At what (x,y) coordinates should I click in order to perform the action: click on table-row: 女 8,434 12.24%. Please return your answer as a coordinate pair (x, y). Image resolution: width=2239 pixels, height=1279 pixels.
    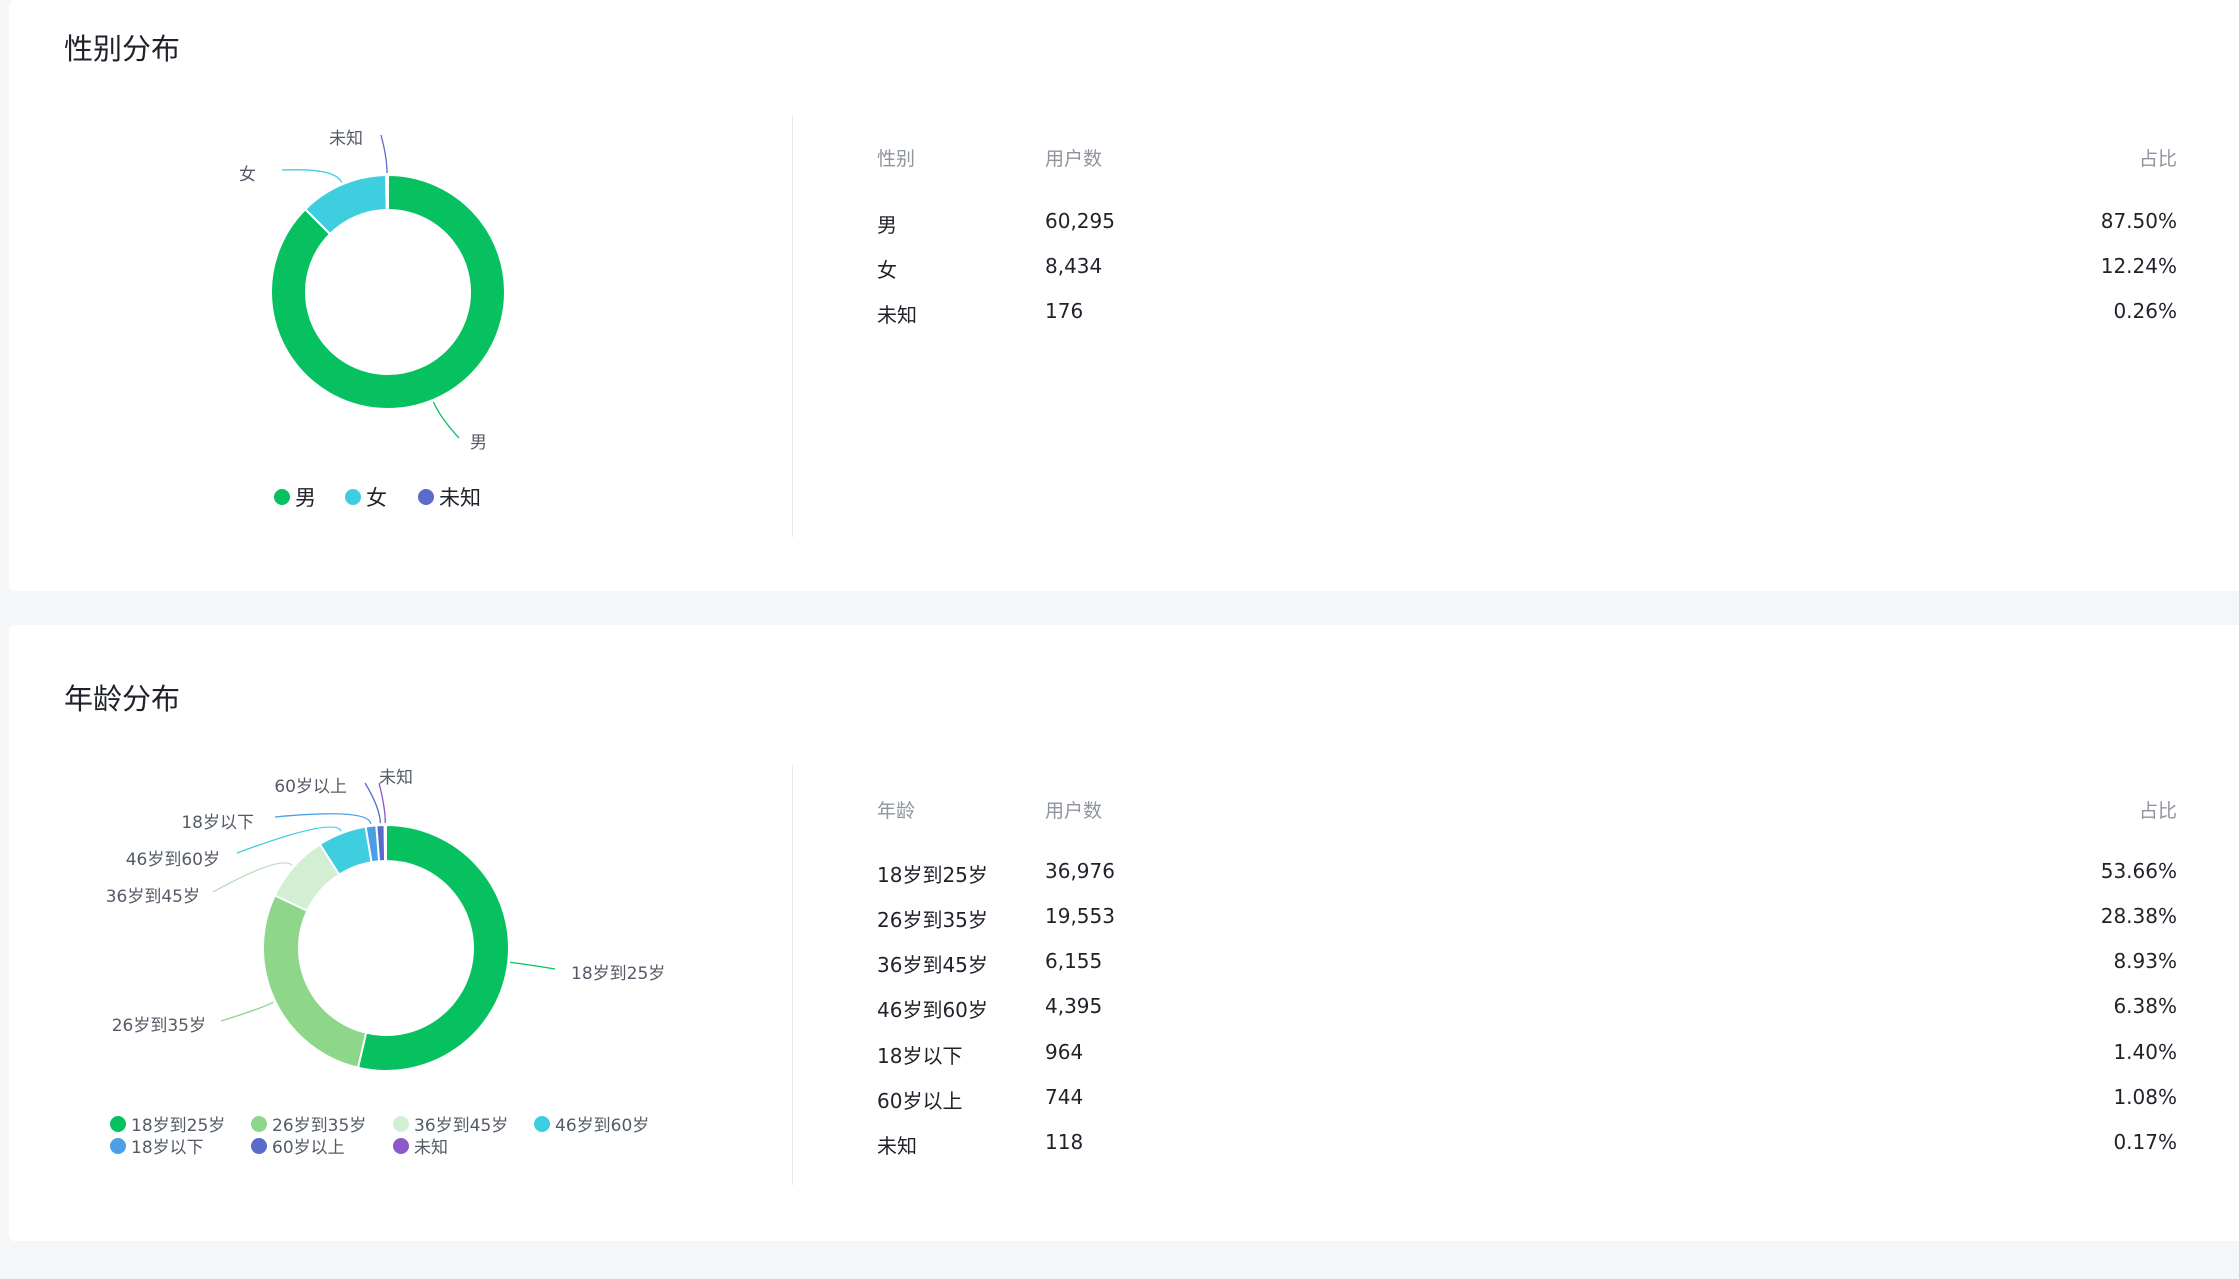
    Looking at the image, I should click on (1527, 269).